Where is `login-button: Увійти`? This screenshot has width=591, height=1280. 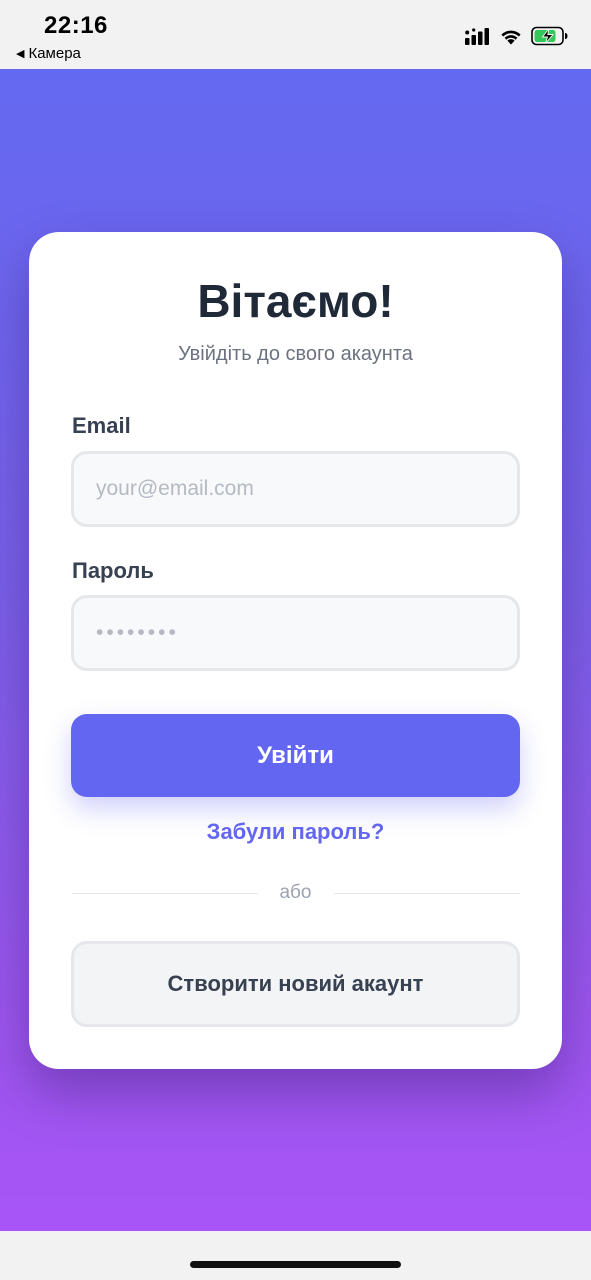 login-button: Увійти is located at coordinates (295, 755).